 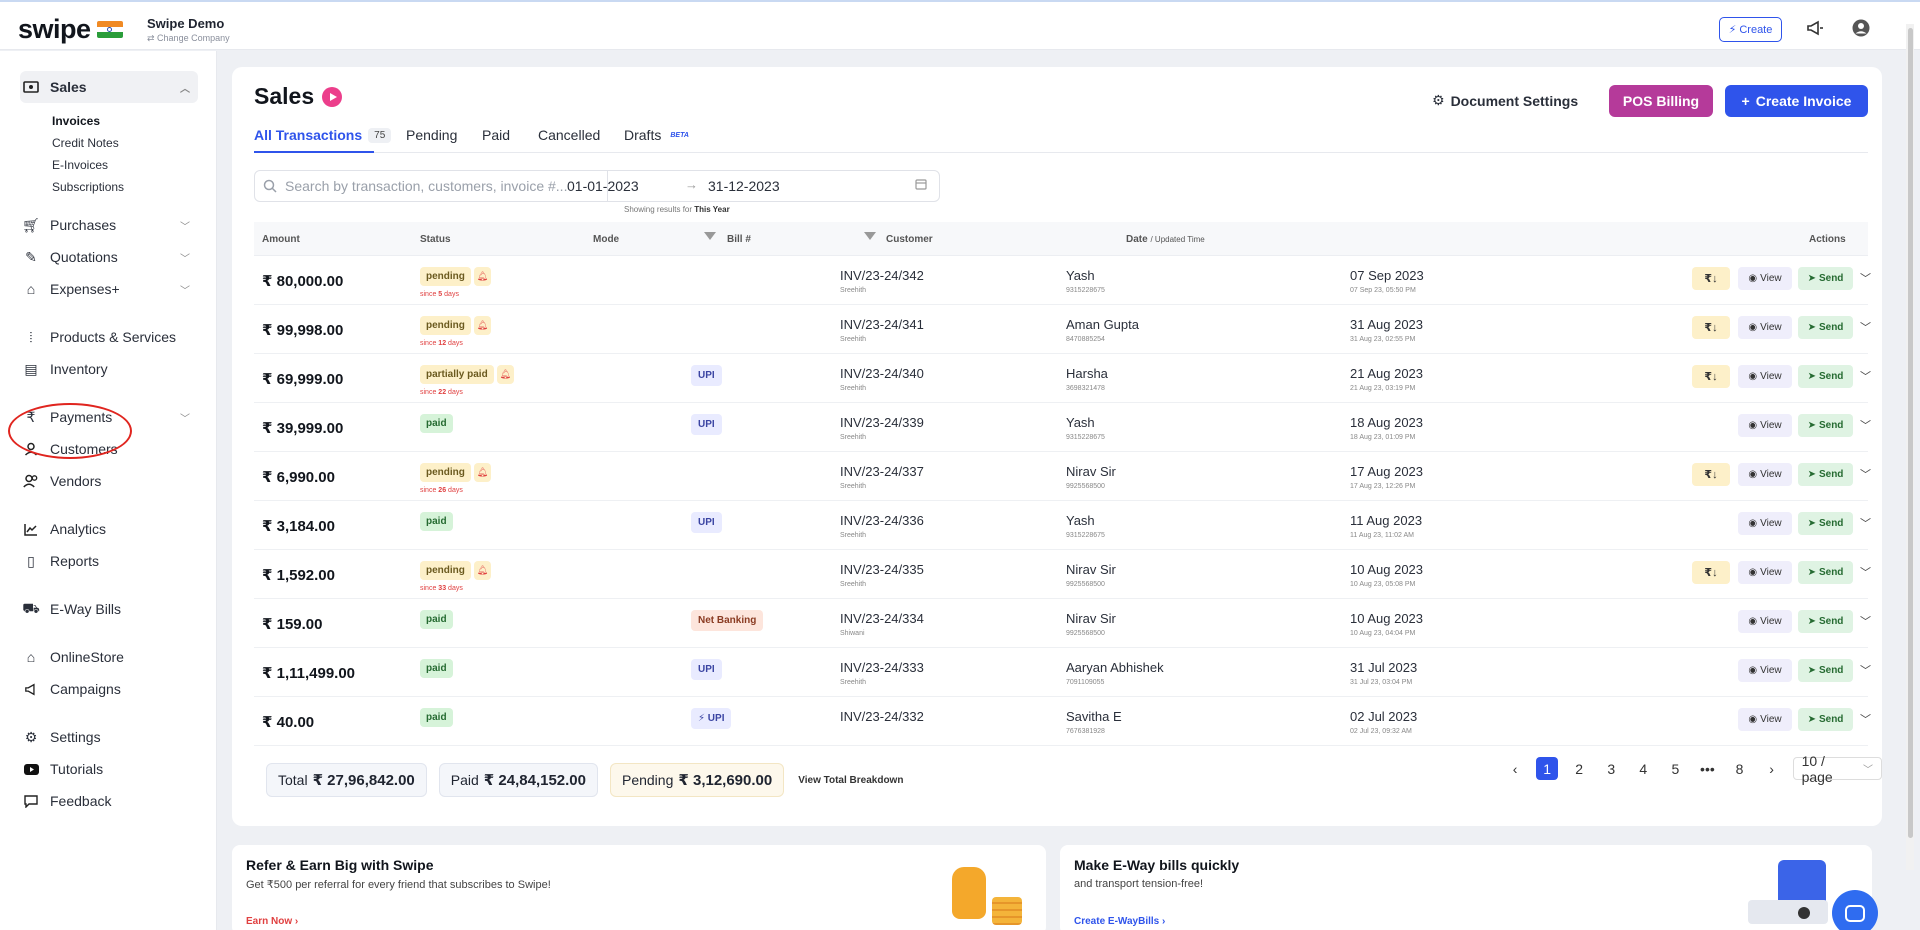 What do you see at coordinates (431, 135) in the screenshot?
I see `tab-pending: Pending` at bounding box center [431, 135].